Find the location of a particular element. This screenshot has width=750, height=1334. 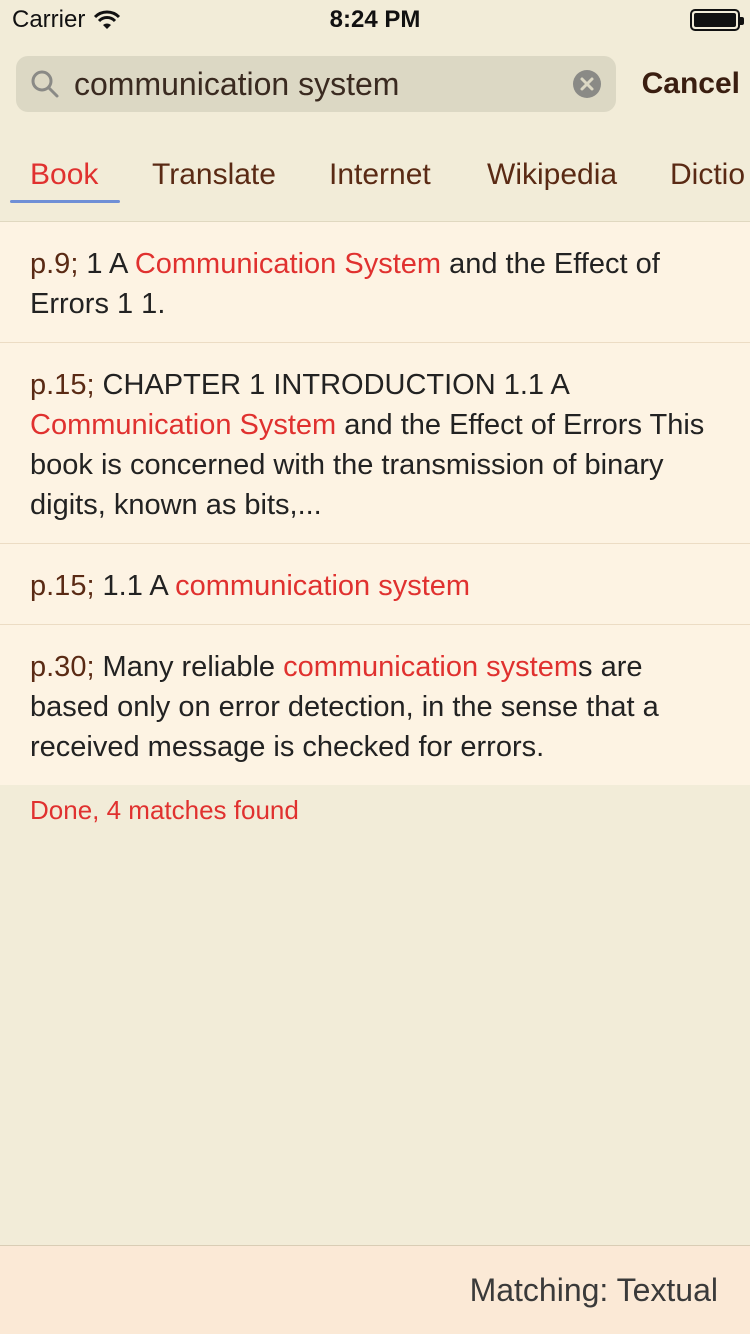

source-tabs: Book Translate Internet Wikipedia Dictio is located at coordinates (375, 185).